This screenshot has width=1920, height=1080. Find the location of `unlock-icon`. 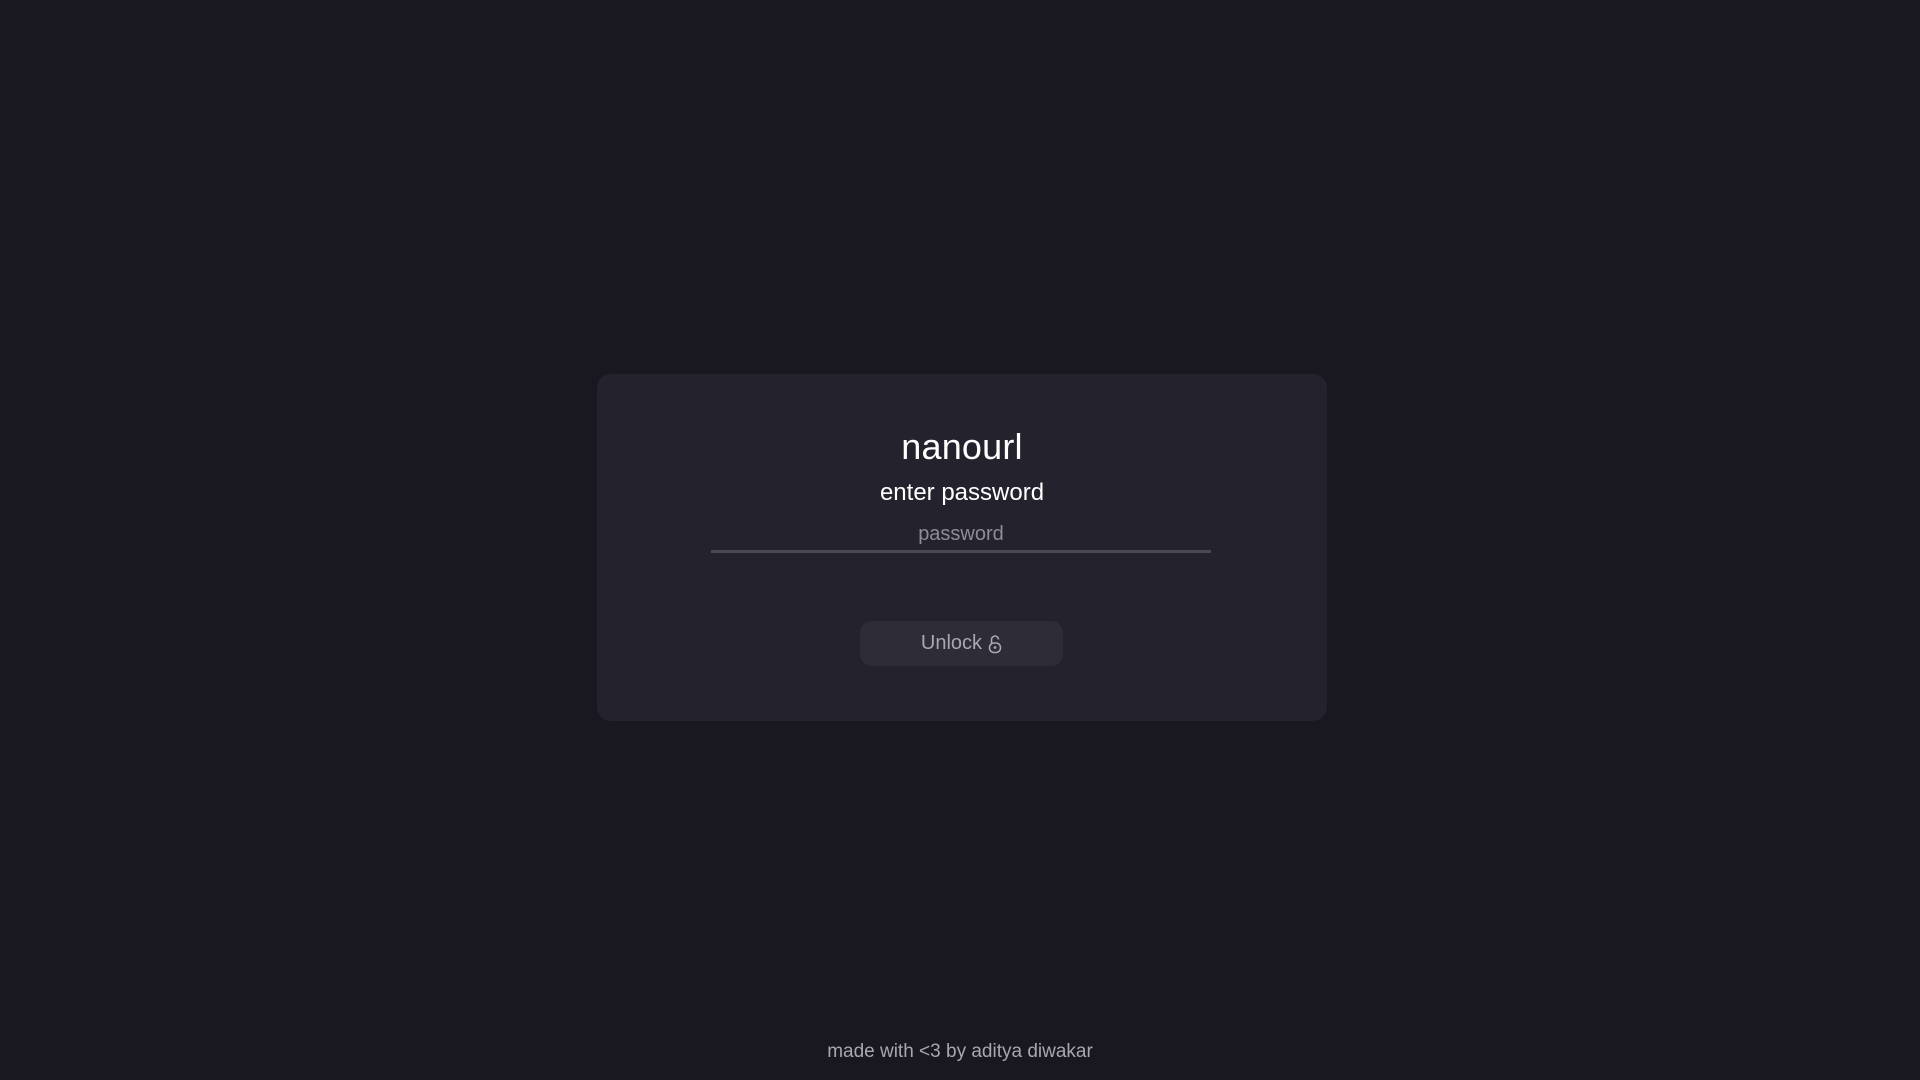

unlock-icon is located at coordinates (995, 644).